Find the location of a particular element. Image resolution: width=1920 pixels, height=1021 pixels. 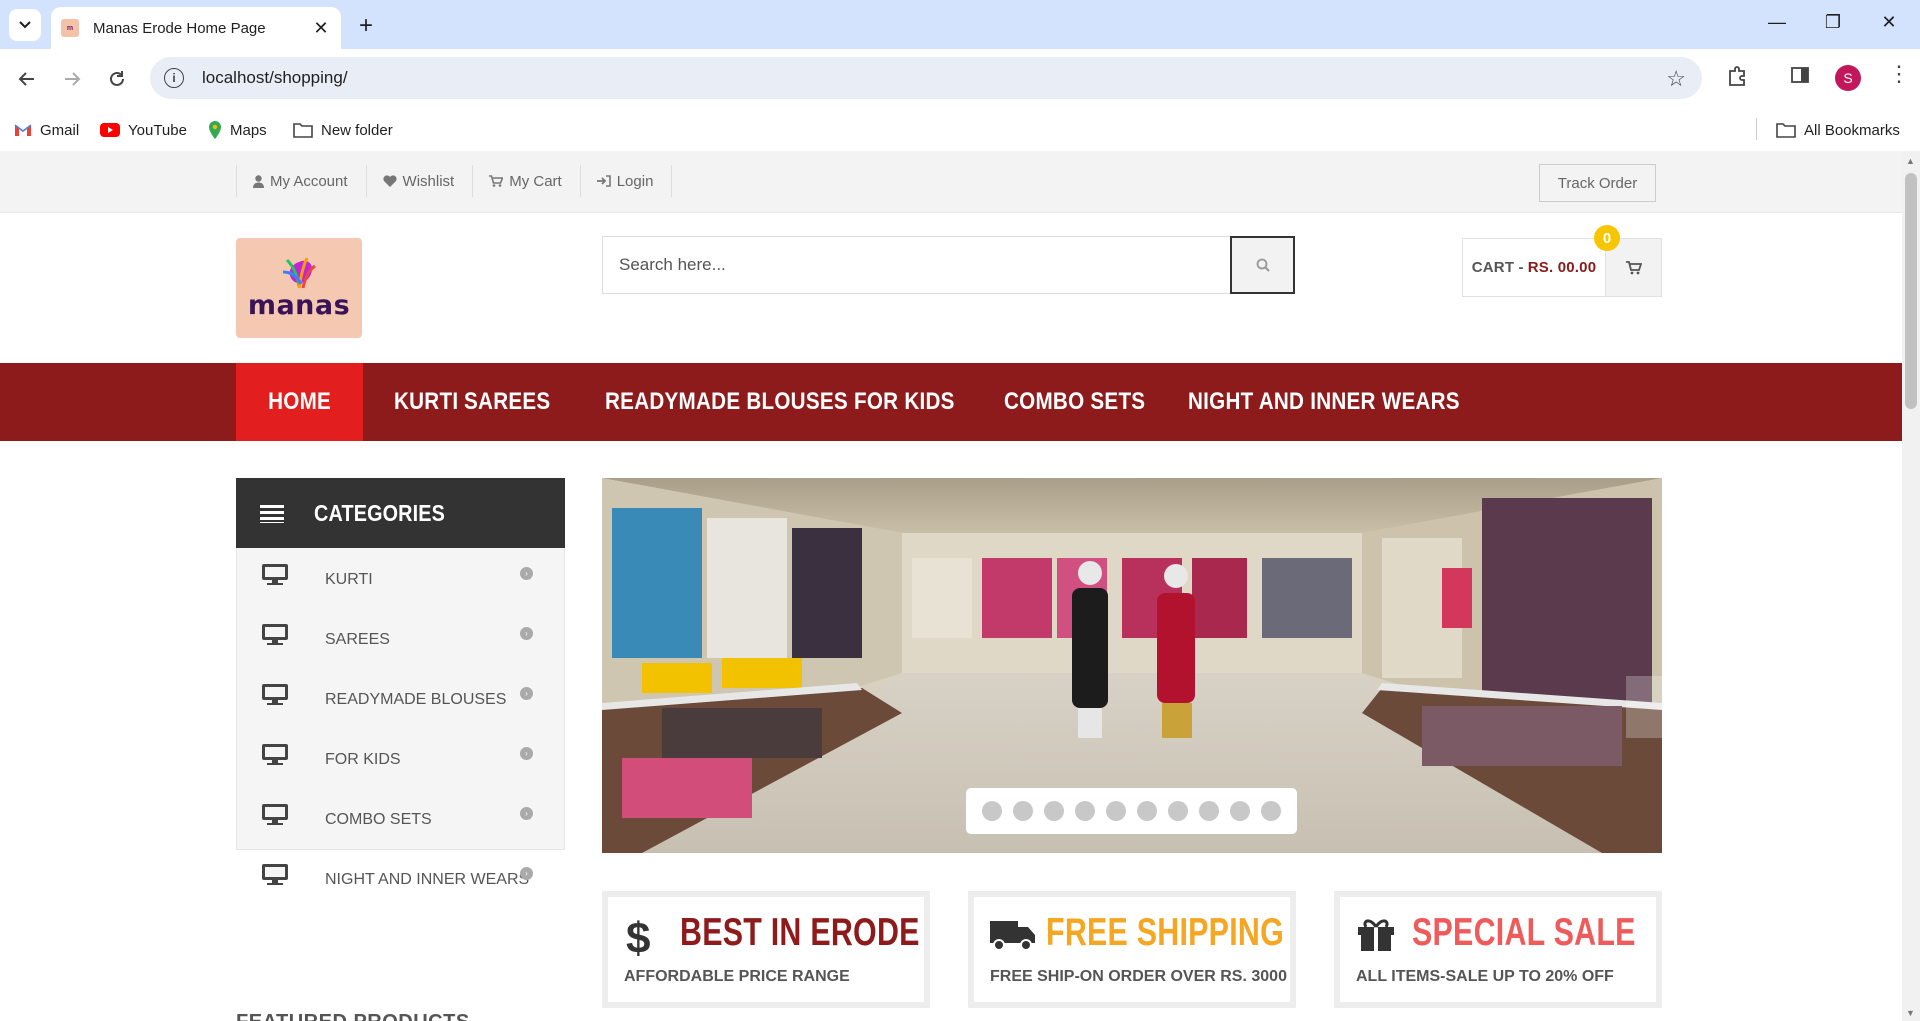

category-item-readymade-blouses: READYMADE BLOUSES › is located at coordinates (400, 698).